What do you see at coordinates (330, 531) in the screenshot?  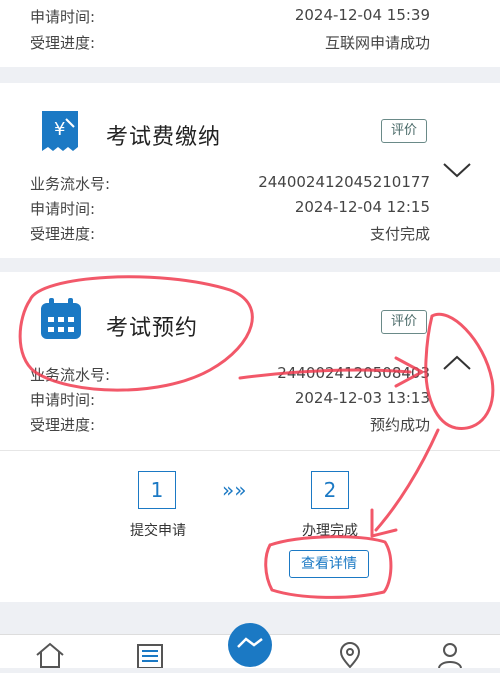 I see `step-2-label: 办理完成` at bounding box center [330, 531].